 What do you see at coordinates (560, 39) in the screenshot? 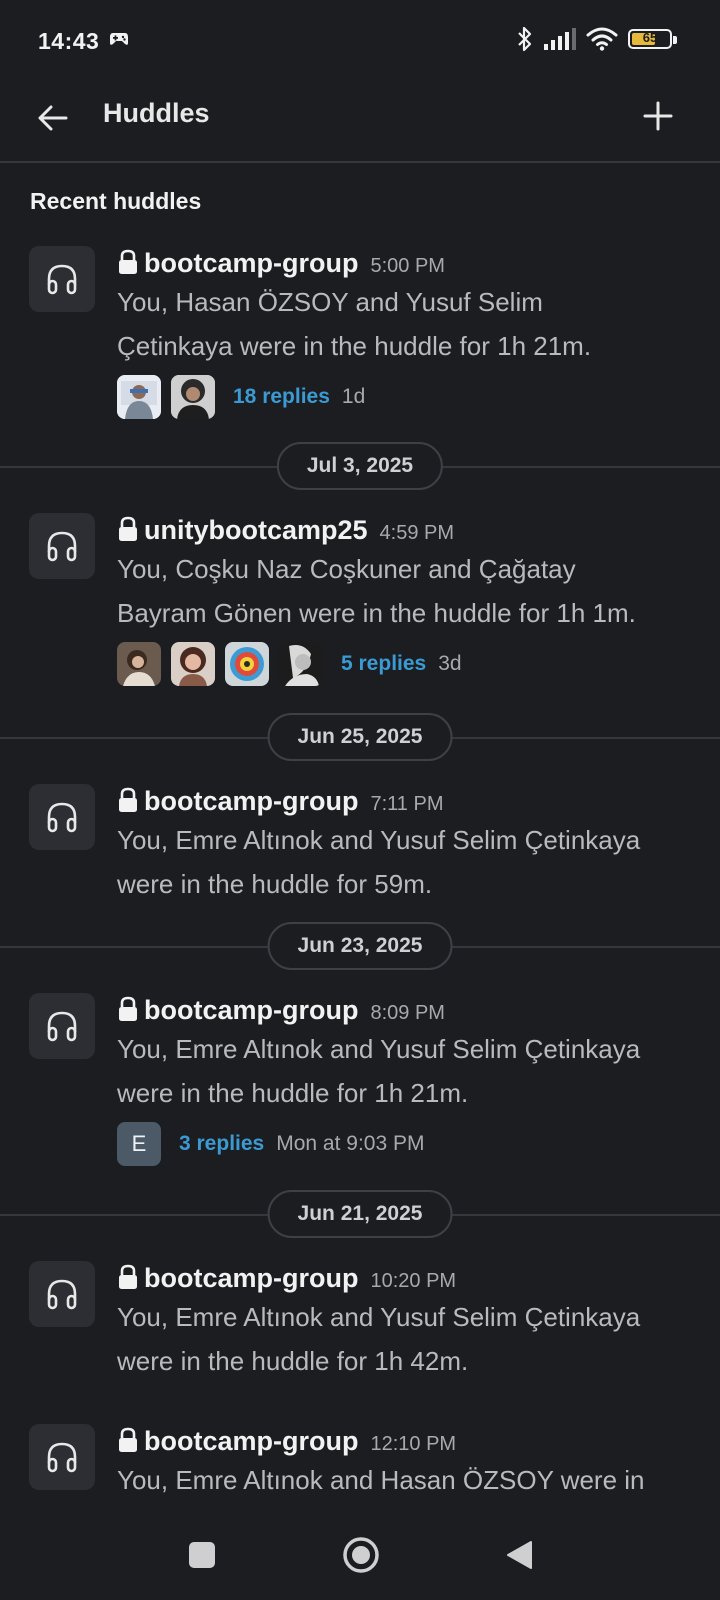
I see `signal-icon` at bounding box center [560, 39].